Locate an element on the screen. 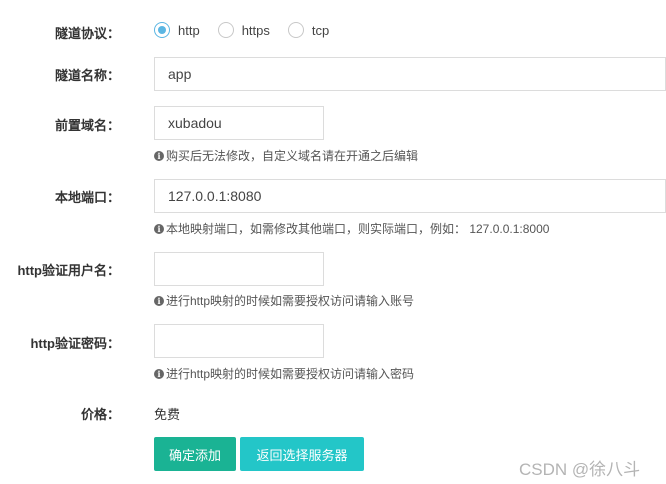 This screenshot has width=666, height=484. radio-tcp-label: tcp is located at coordinates (320, 30).